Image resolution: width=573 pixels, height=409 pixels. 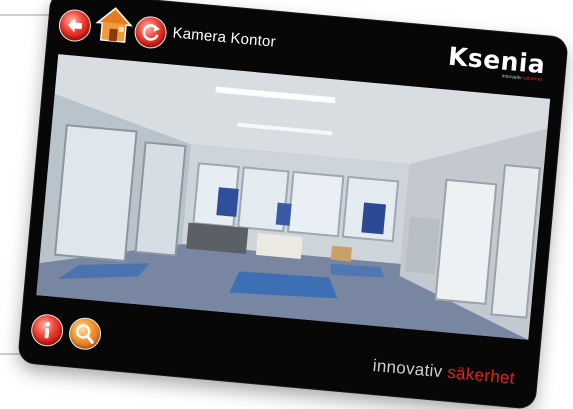 I want to click on background-divider-top, so click(x=26, y=15).